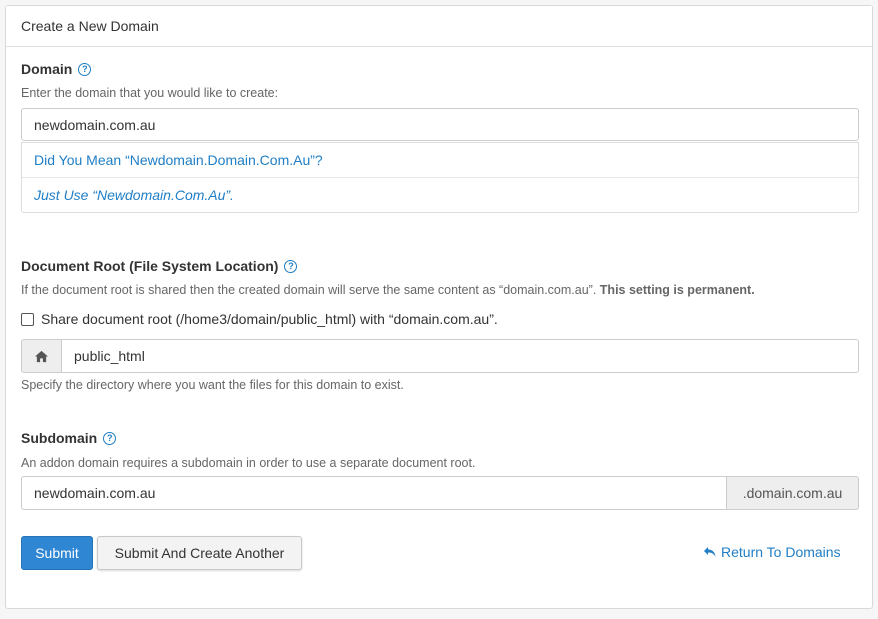  What do you see at coordinates (440, 194) in the screenshot?
I see `suggestion-just-use: Just Use “Newdomain.Com.Au”.` at bounding box center [440, 194].